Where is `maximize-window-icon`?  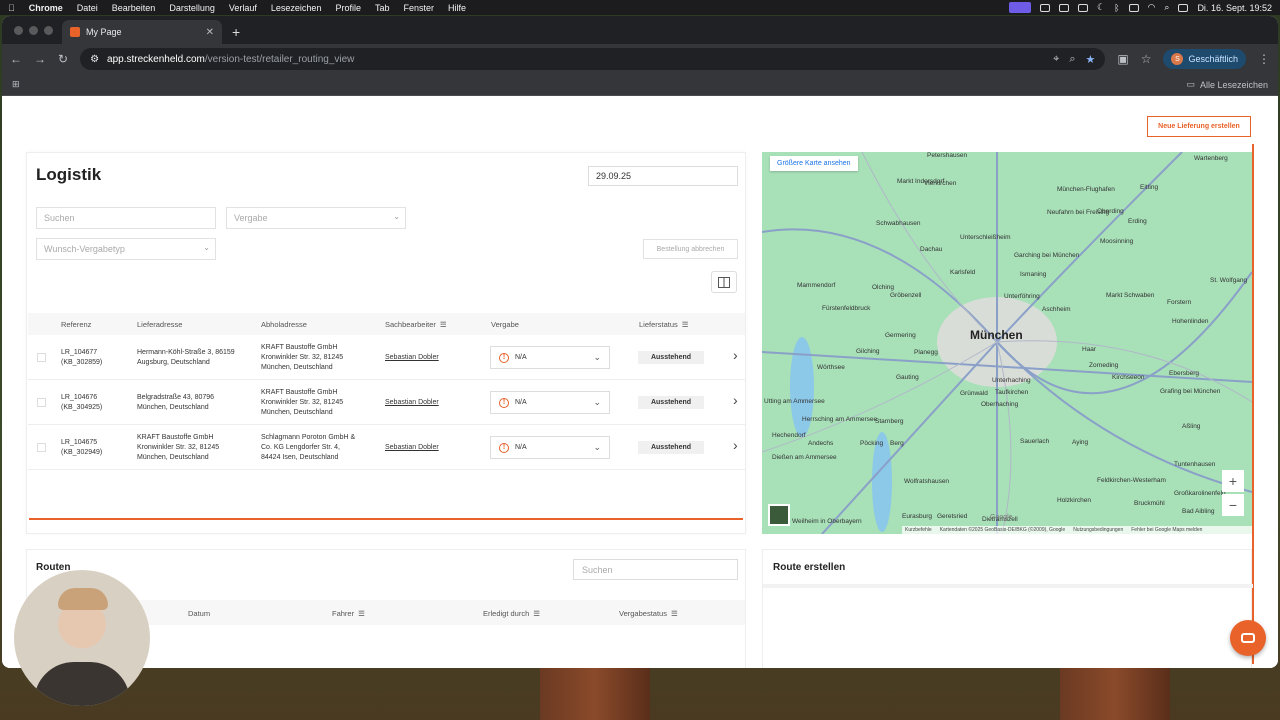 maximize-window-icon is located at coordinates (48, 30).